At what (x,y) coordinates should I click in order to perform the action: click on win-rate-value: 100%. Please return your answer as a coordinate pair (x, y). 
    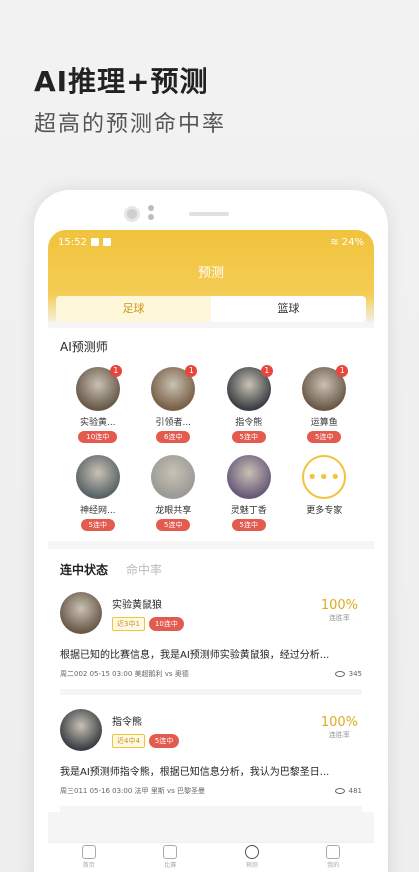
    Looking at the image, I should click on (339, 722).